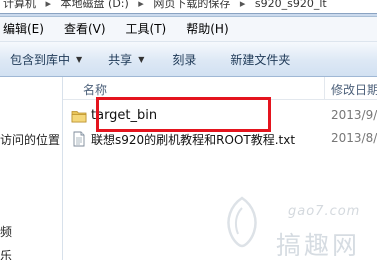 This screenshot has height=262, width=377. What do you see at coordinates (85, 29) in the screenshot?
I see `menu-view: 查看(V)` at bounding box center [85, 29].